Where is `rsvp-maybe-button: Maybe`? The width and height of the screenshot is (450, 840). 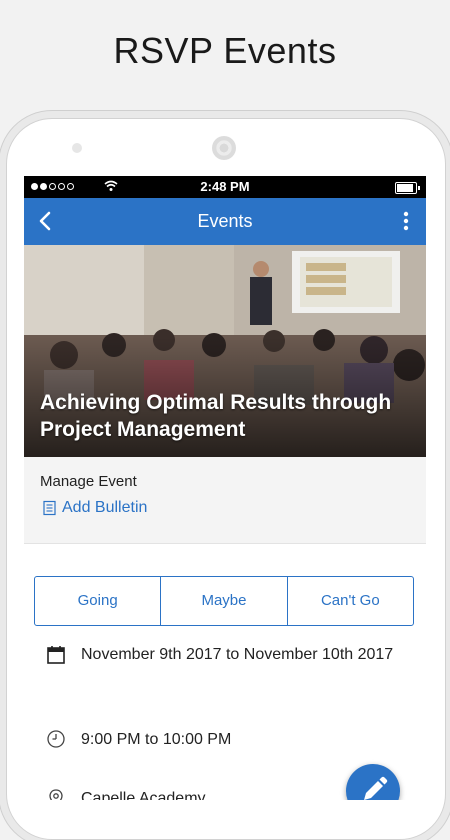
rsvp-maybe-button: Maybe is located at coordinates (223, 601).